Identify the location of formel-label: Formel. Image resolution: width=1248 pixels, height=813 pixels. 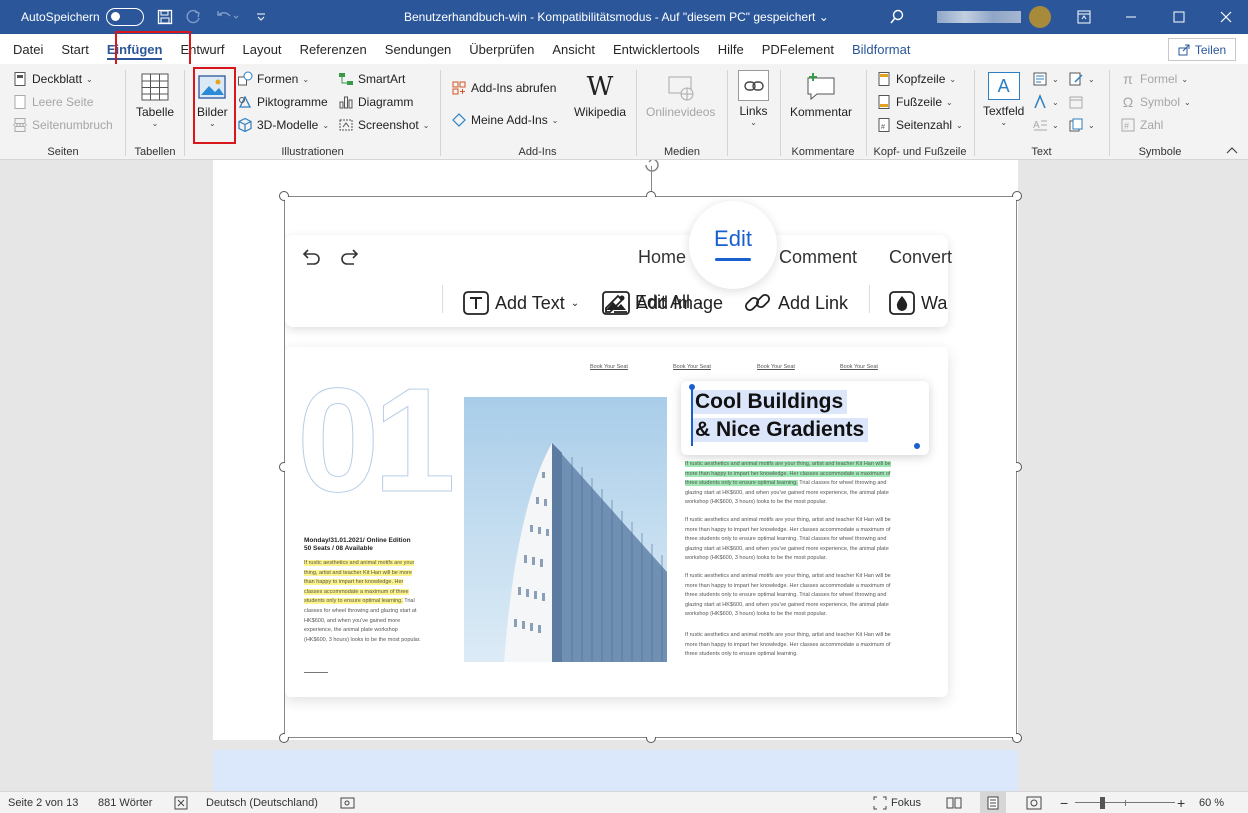
(1159, 79).